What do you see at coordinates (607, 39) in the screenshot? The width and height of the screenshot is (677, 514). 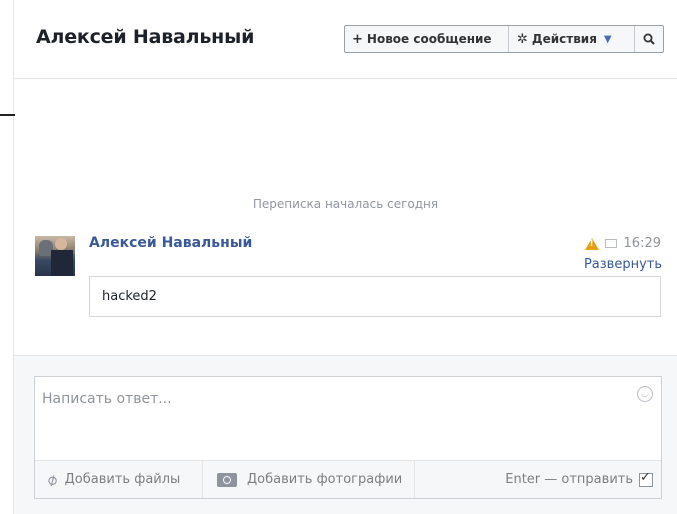 I see `chevron-down-icon: ▼` at bounding box center [607, 39].